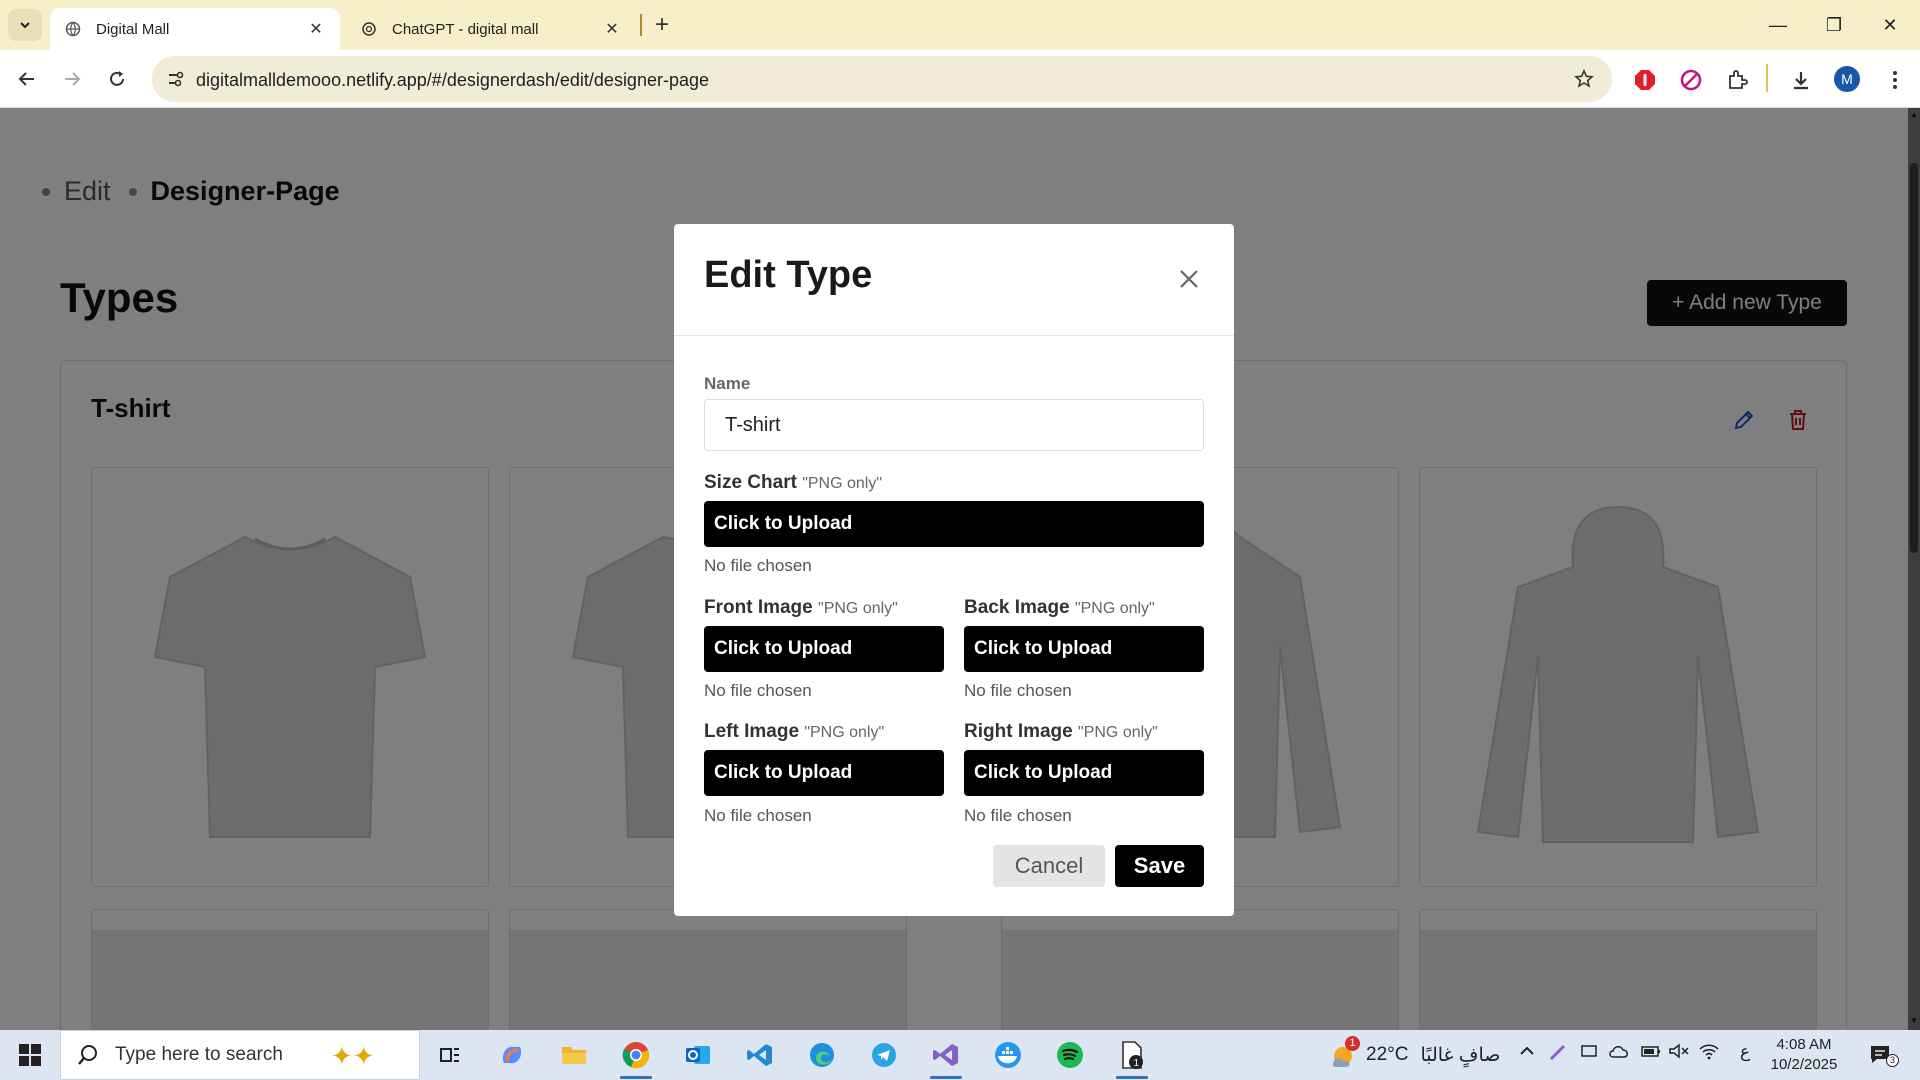  I want to click on minimize-icon: —, so click(1778, 25).